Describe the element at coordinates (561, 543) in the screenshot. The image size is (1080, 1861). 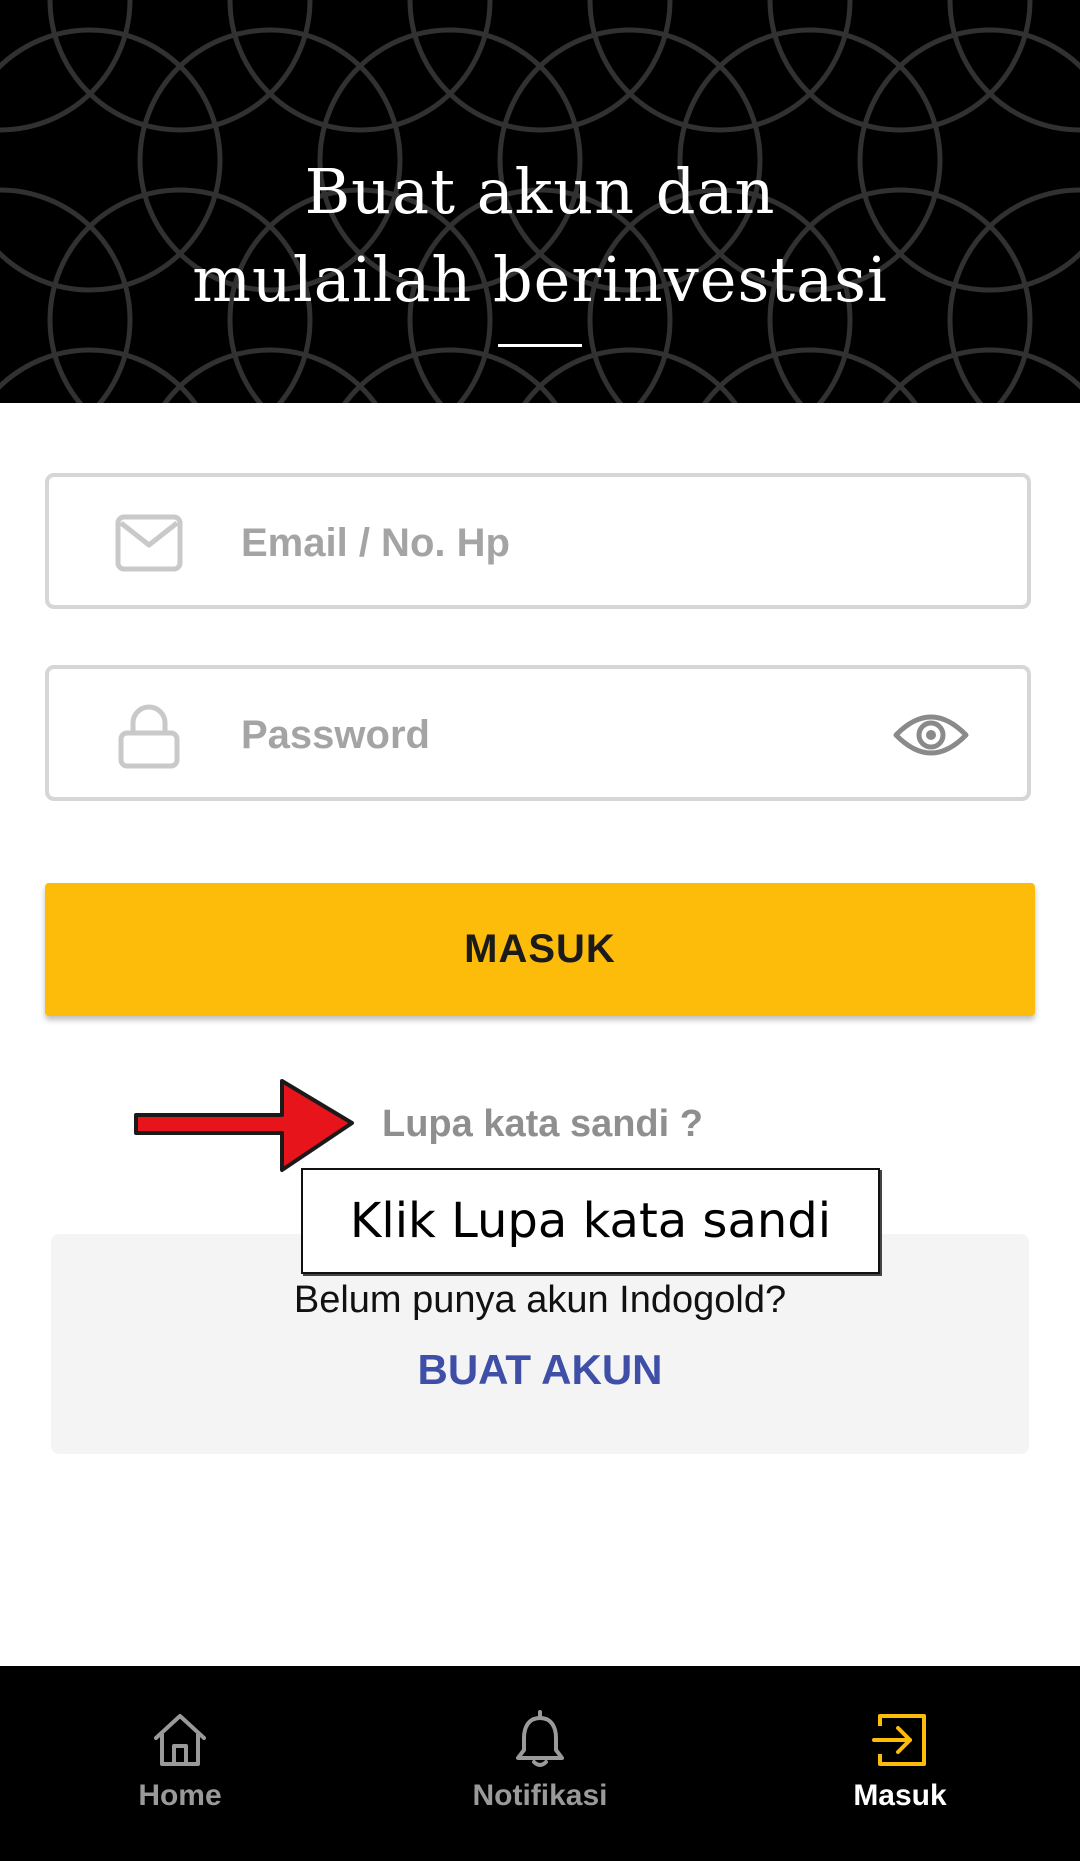
I see `email-input` at that location.